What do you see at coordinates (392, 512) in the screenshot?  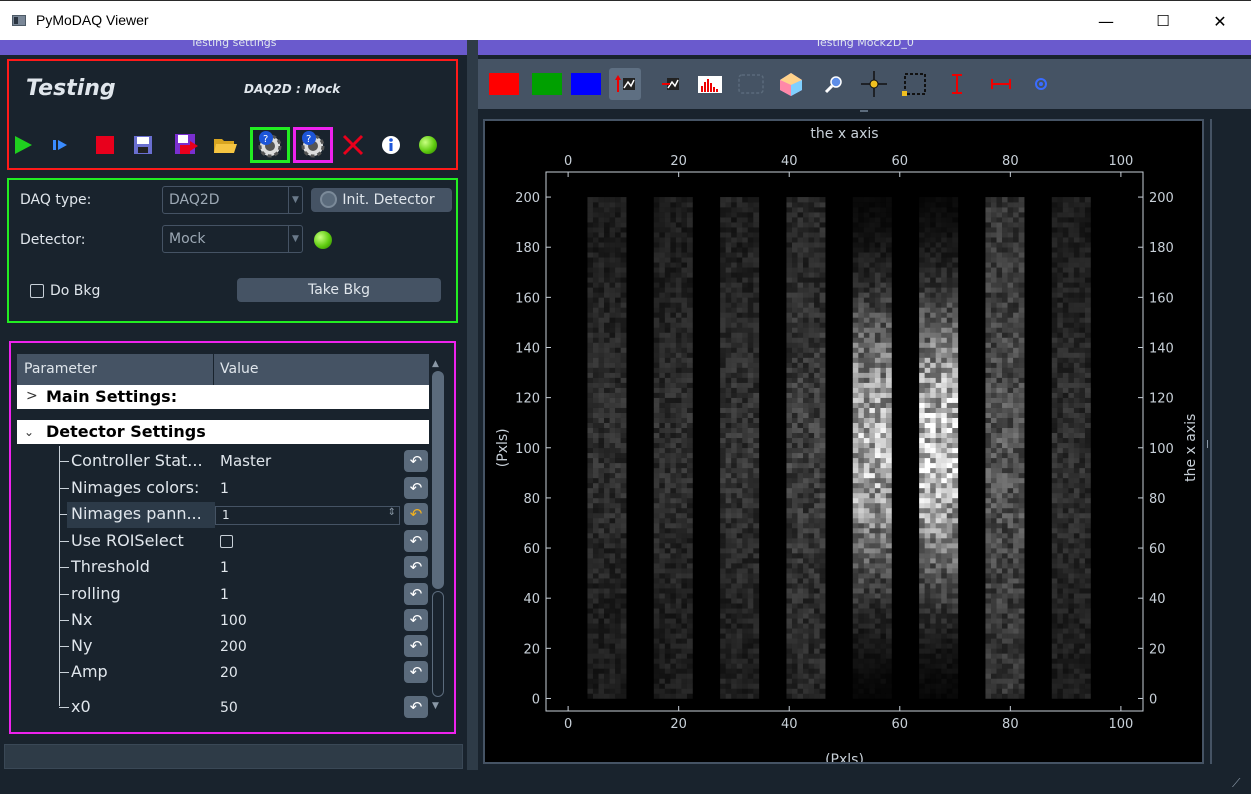 I see `spin-arrows-icon: ⇕` at bounding box center [392, 512].